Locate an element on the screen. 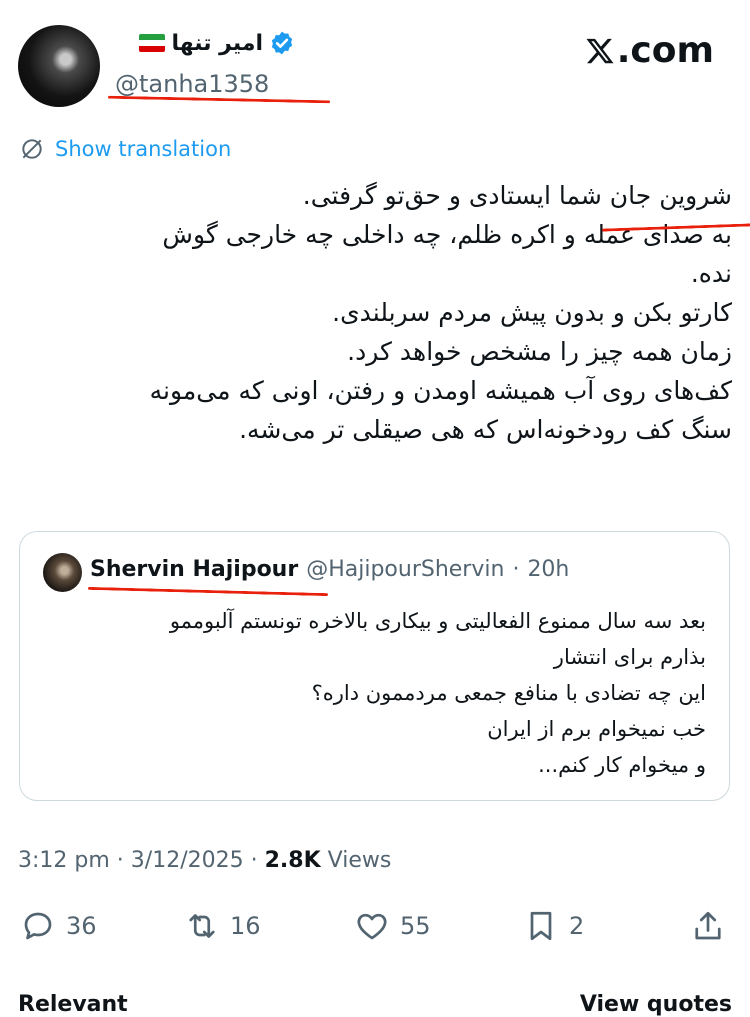  tweet-line: کارتو بکن و بدون پیش مردم سربلندی. is located at coordinates (532, 312).